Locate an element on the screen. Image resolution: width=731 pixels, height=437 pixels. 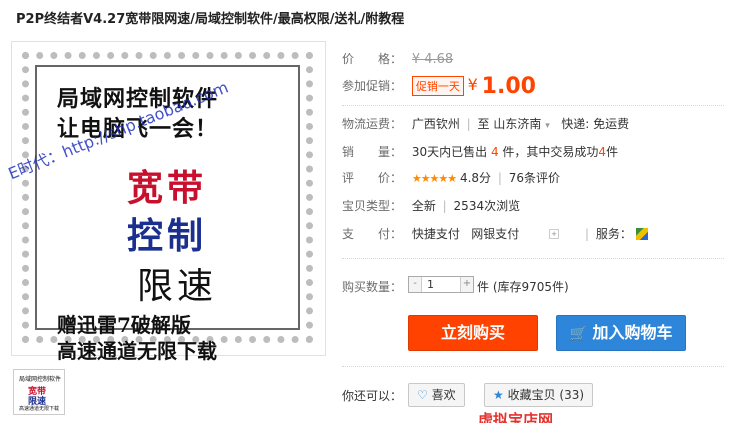
like-label: 喜欢 is located at coordinates (443, 395).